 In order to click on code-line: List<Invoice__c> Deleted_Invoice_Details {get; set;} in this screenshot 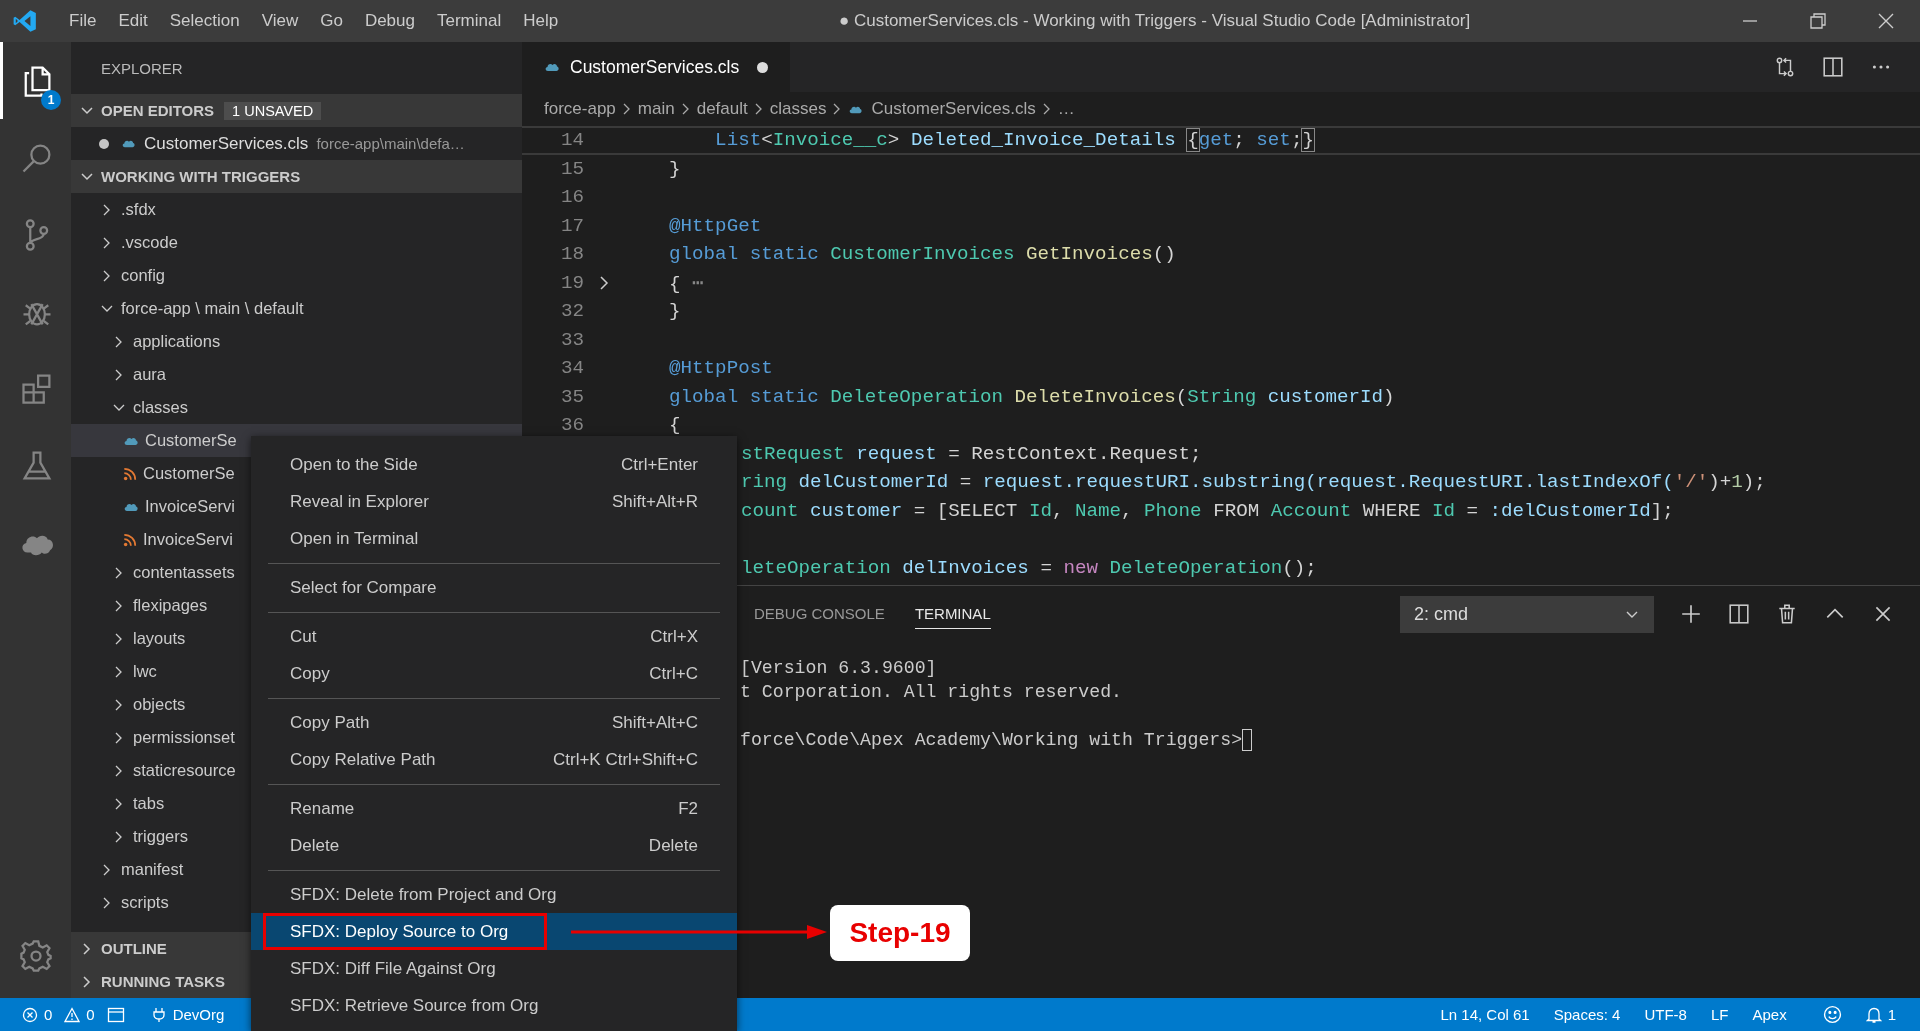, I will do `click(1014, 140)`.